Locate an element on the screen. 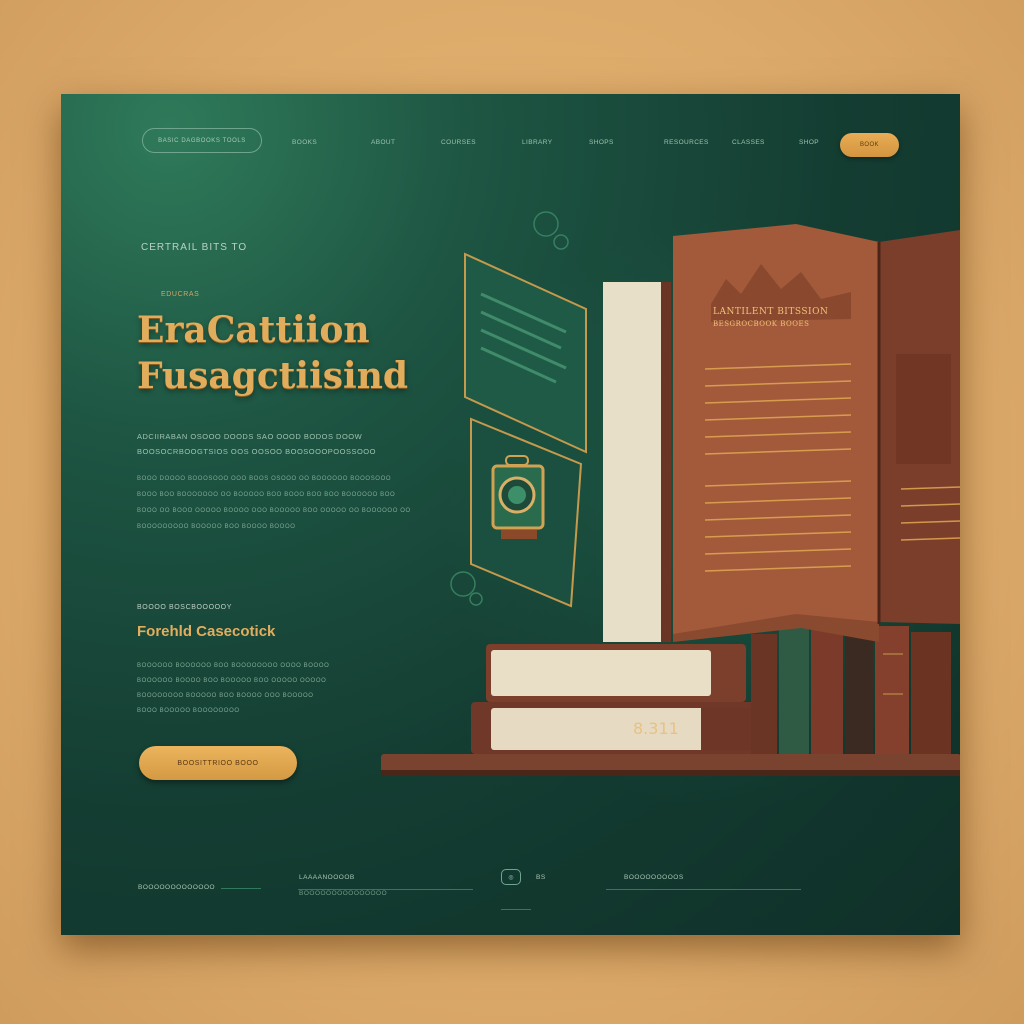  footer-icon-glyph: ◎ is located at coordinates (511, 877).